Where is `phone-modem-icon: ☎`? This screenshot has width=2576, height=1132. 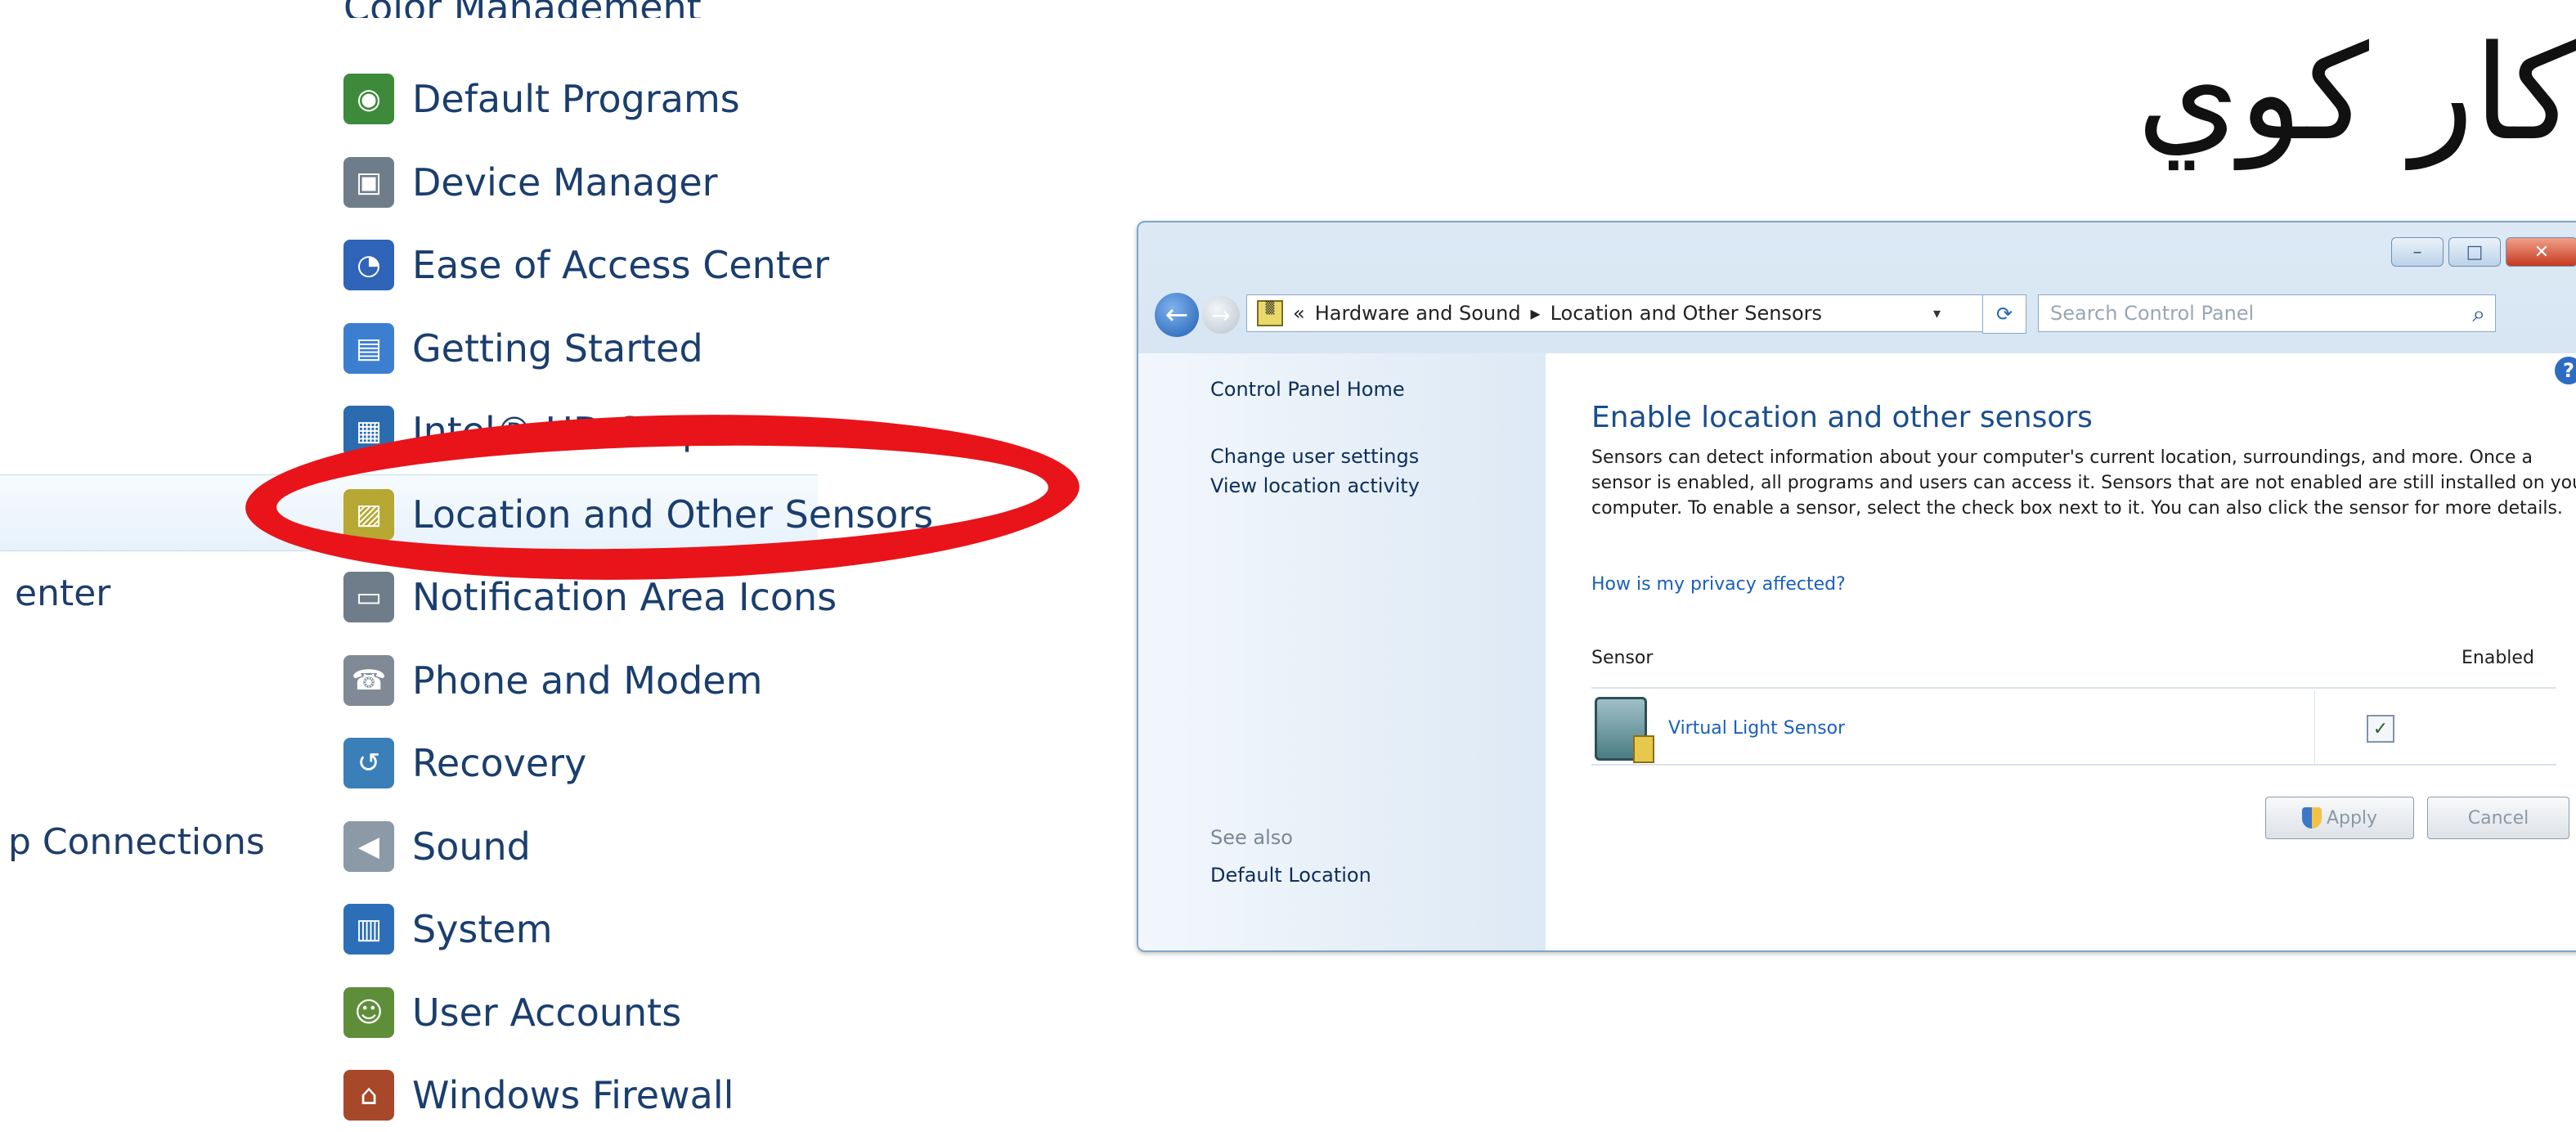
phone-modem-icon: ☎ is located at coordinates (368, 680).